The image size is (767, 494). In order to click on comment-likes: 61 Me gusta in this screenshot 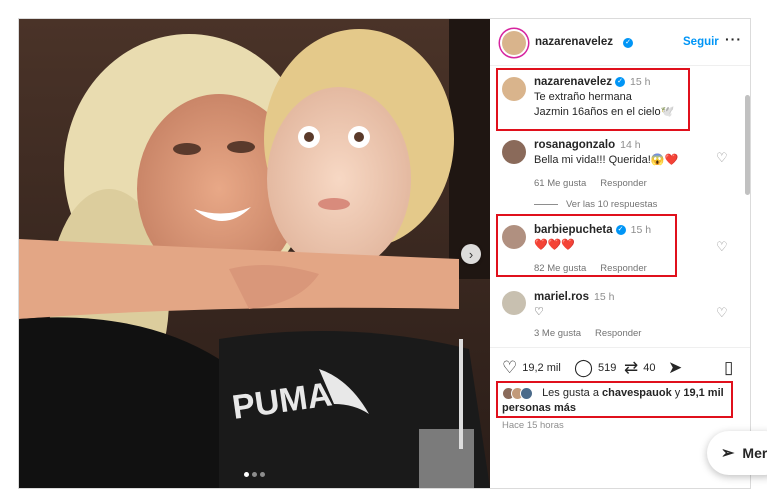, I will do `click(560, 183)`.